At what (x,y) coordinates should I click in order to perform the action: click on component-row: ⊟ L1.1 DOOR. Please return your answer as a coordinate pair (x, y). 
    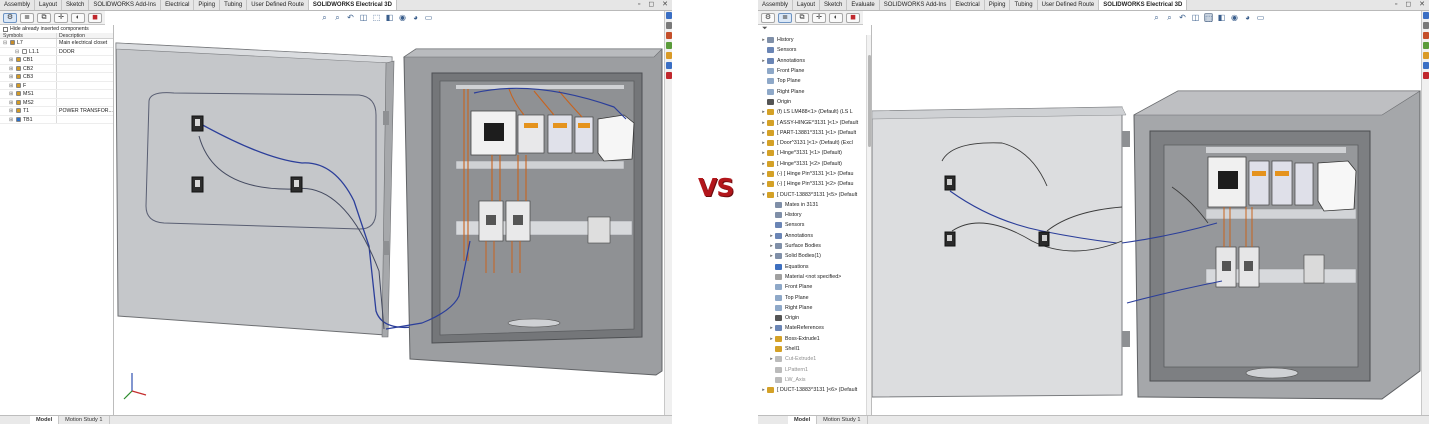
    Looking at the image, I should click on (56, 51).